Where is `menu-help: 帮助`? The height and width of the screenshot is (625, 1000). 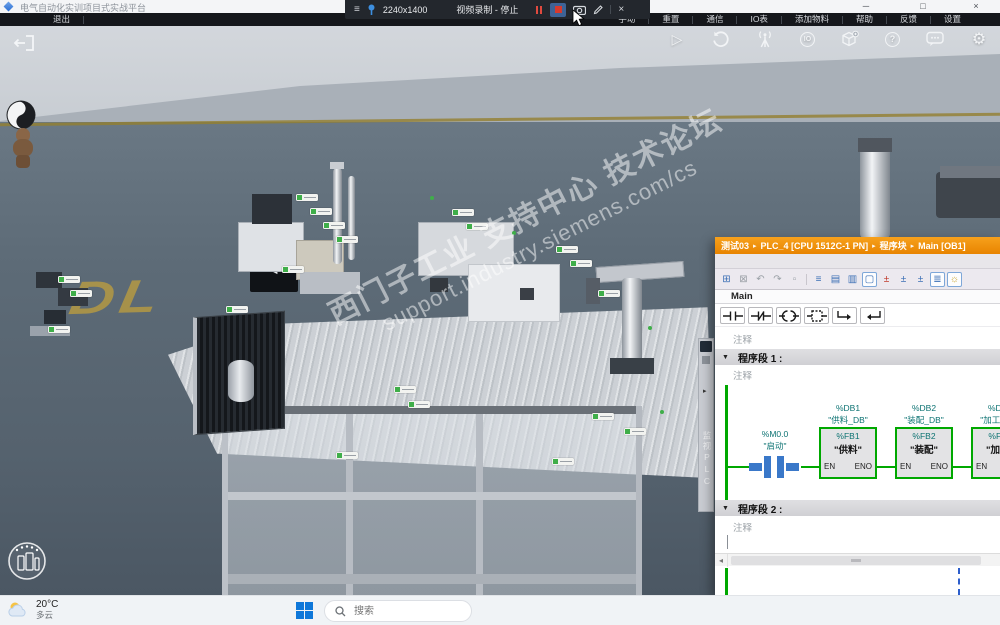
menu-help: 帮助 is located at coordinates (864, 19).